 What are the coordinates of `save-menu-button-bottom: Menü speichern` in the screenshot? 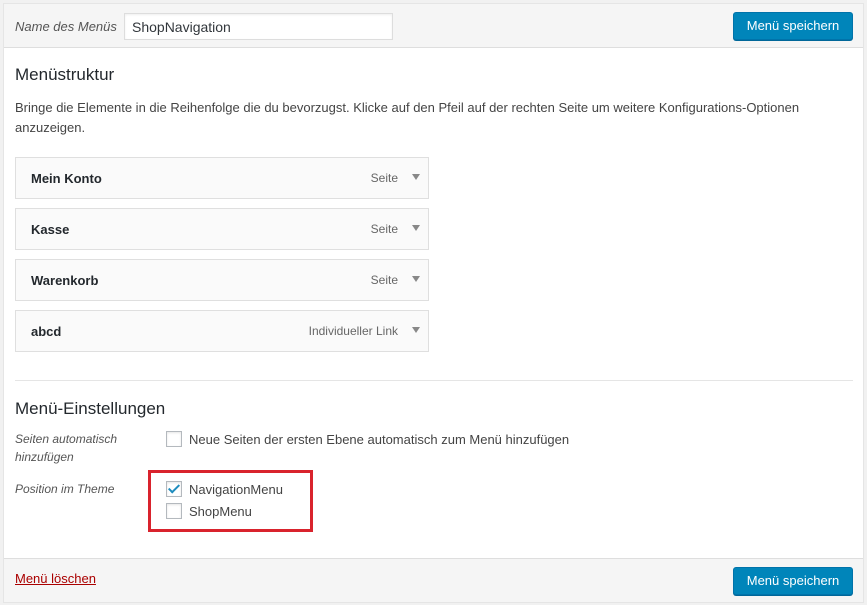 It's located at (793, 581).